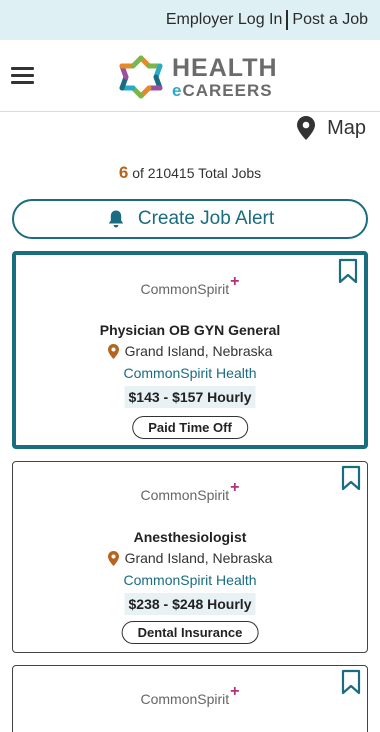 The image size is (380, 732). I want to click on job-pay: $143 - $157 Hourly, so click(190, 397).